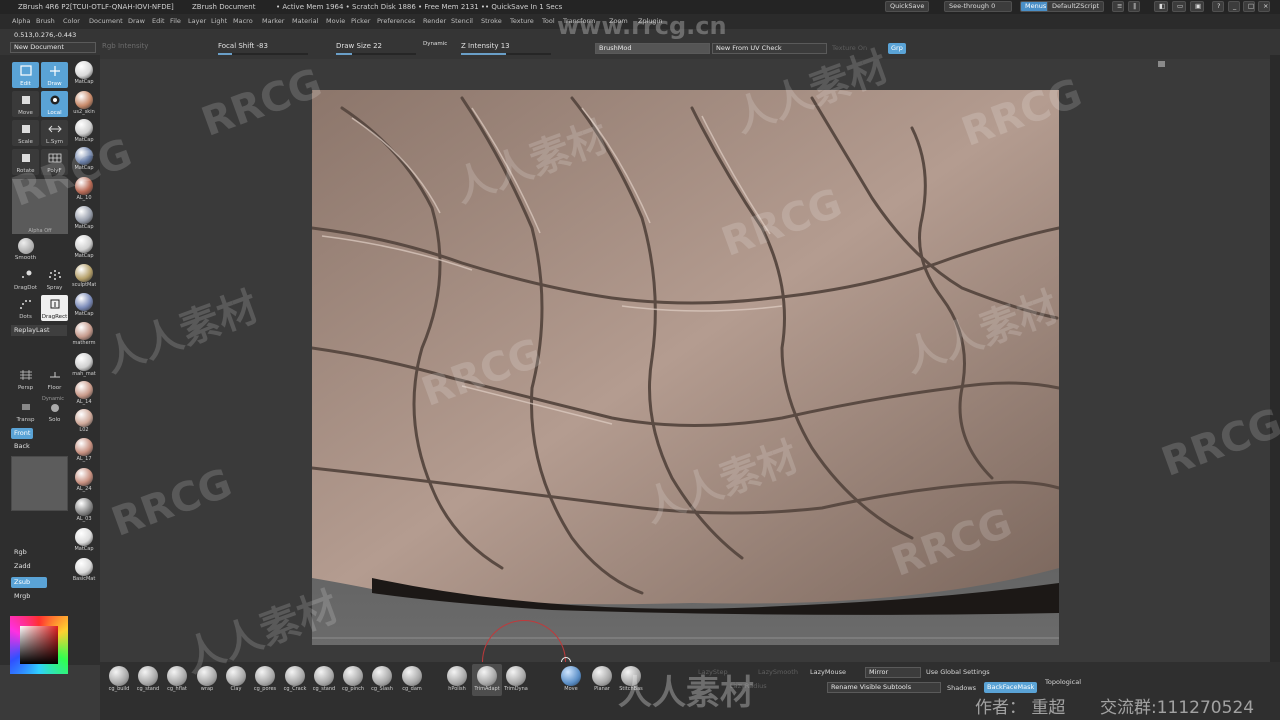  What do you see at coordinates (778, 672) in the screenshot?
I see `lazysmooth-slider: LazySmooth` at bounding box center [778, 672].